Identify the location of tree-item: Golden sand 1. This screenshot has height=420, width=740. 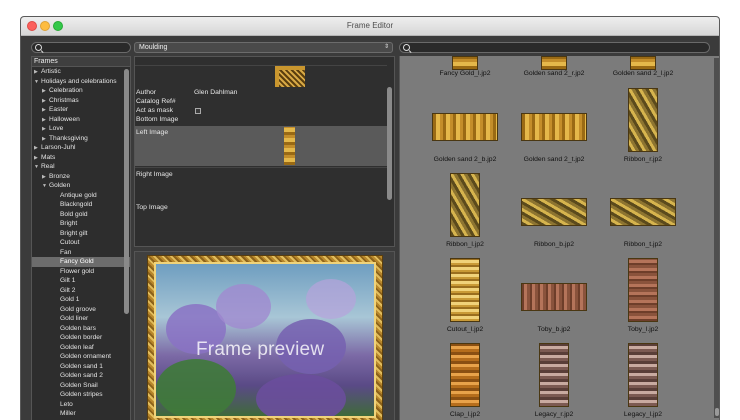
(81, 367).